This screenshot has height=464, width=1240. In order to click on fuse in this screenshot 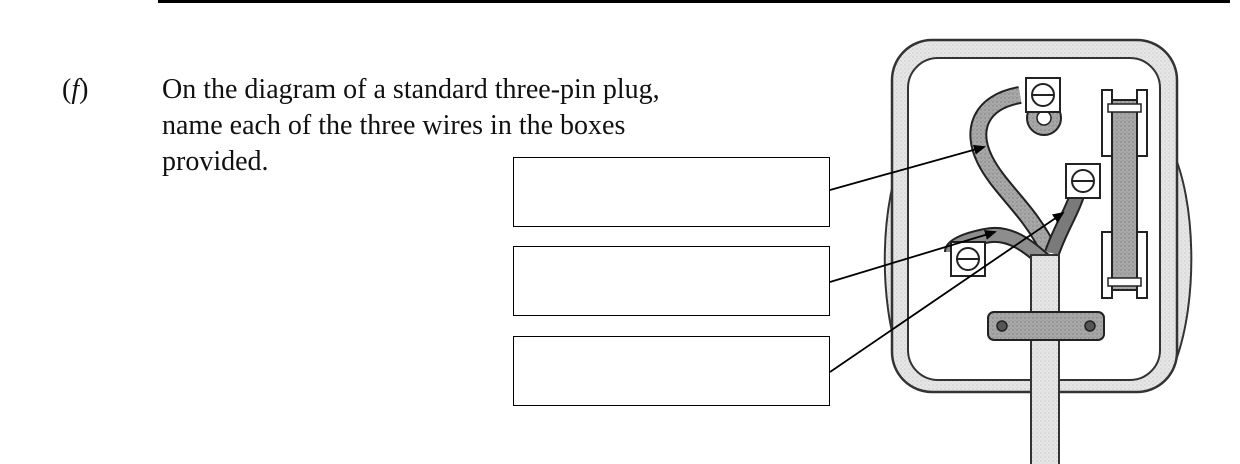, I will do `click(1124, 195)`.